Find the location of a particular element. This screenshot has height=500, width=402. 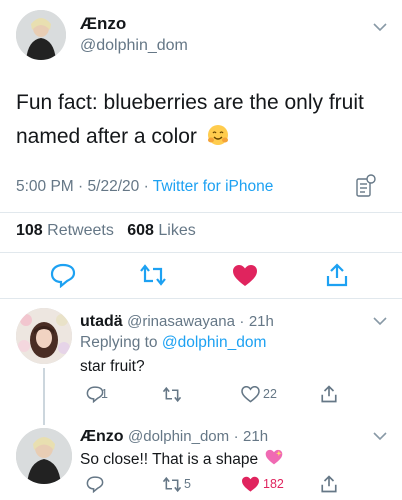

replying-to-label: Replying to is located at coordinates (119, 342).